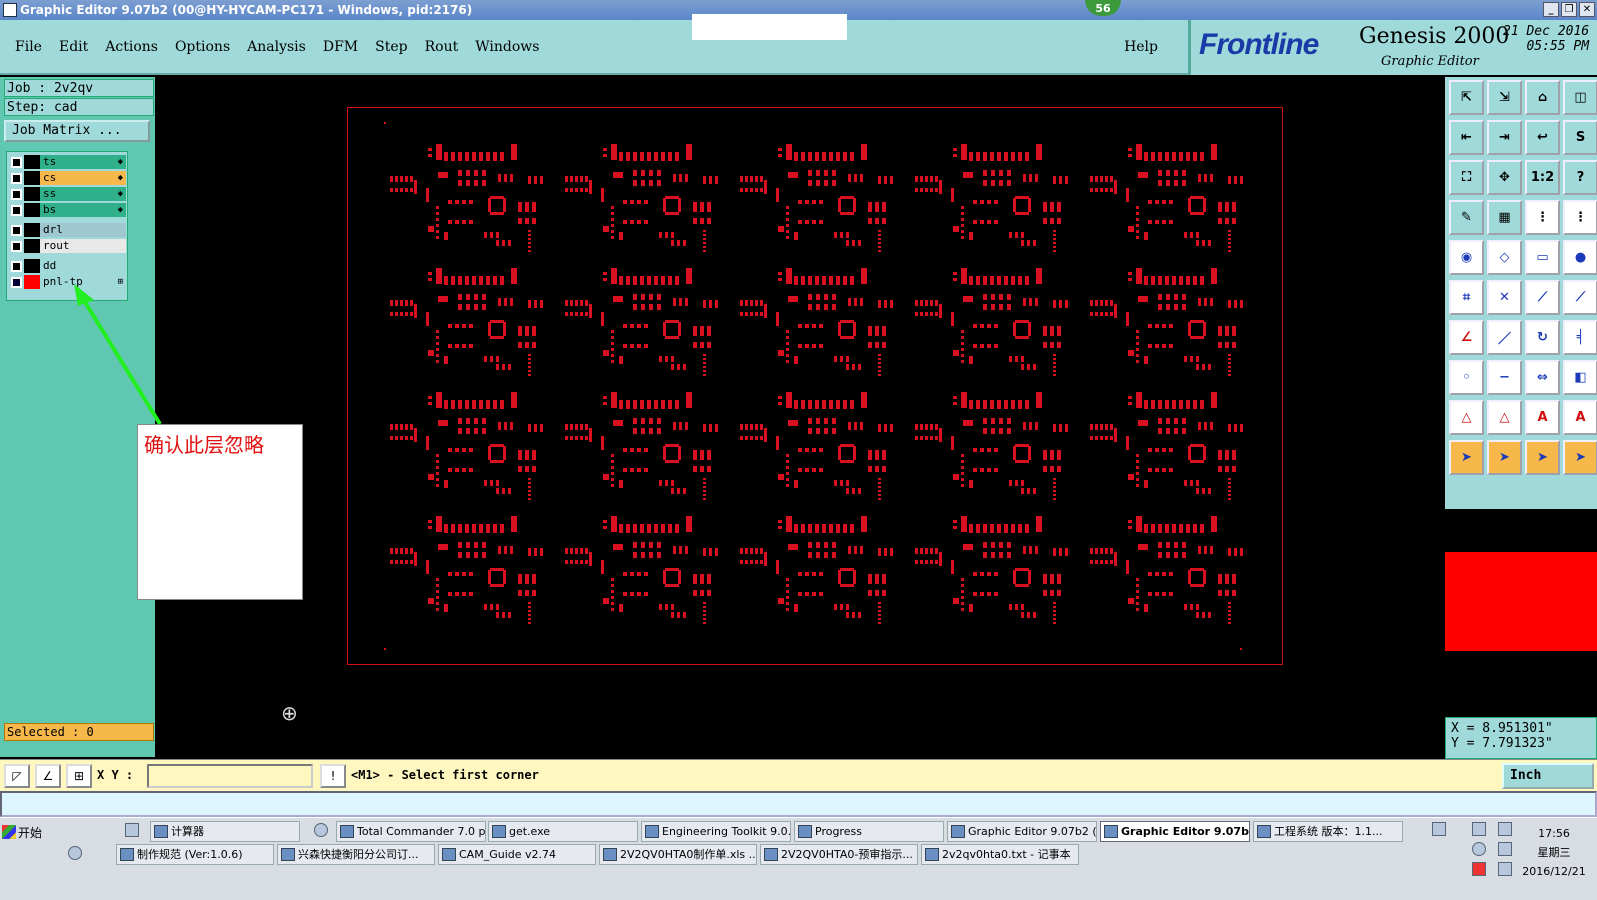  What do you see at coordinates (1580, 97) in the screenshot?
I see `split-view-icon: ◫` at bounding box center [1580, 97].